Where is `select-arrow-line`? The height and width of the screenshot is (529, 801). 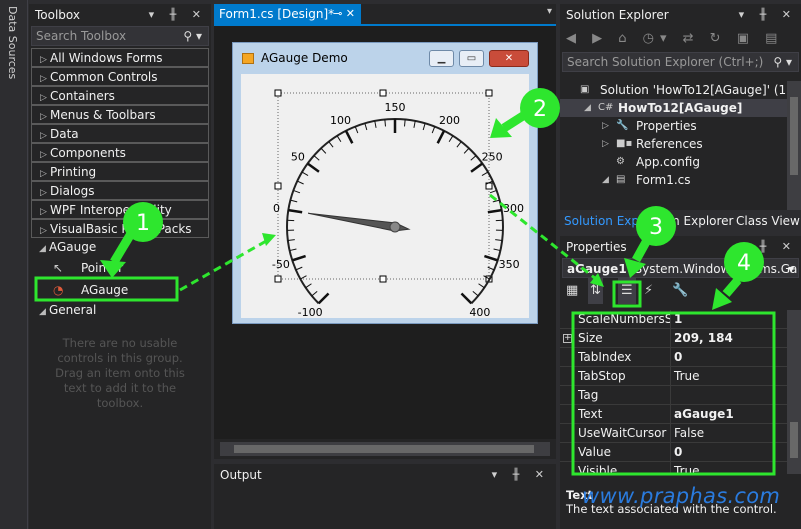
select-arrow-line is located at coordinates (543, 237).